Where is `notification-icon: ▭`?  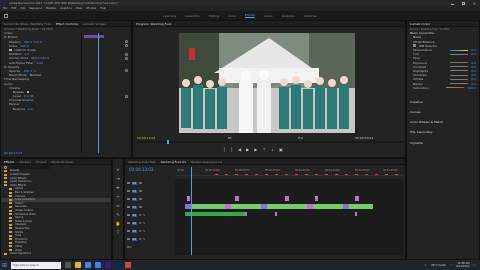
notification-icon: ▭ is located at coordinates (475, 265).